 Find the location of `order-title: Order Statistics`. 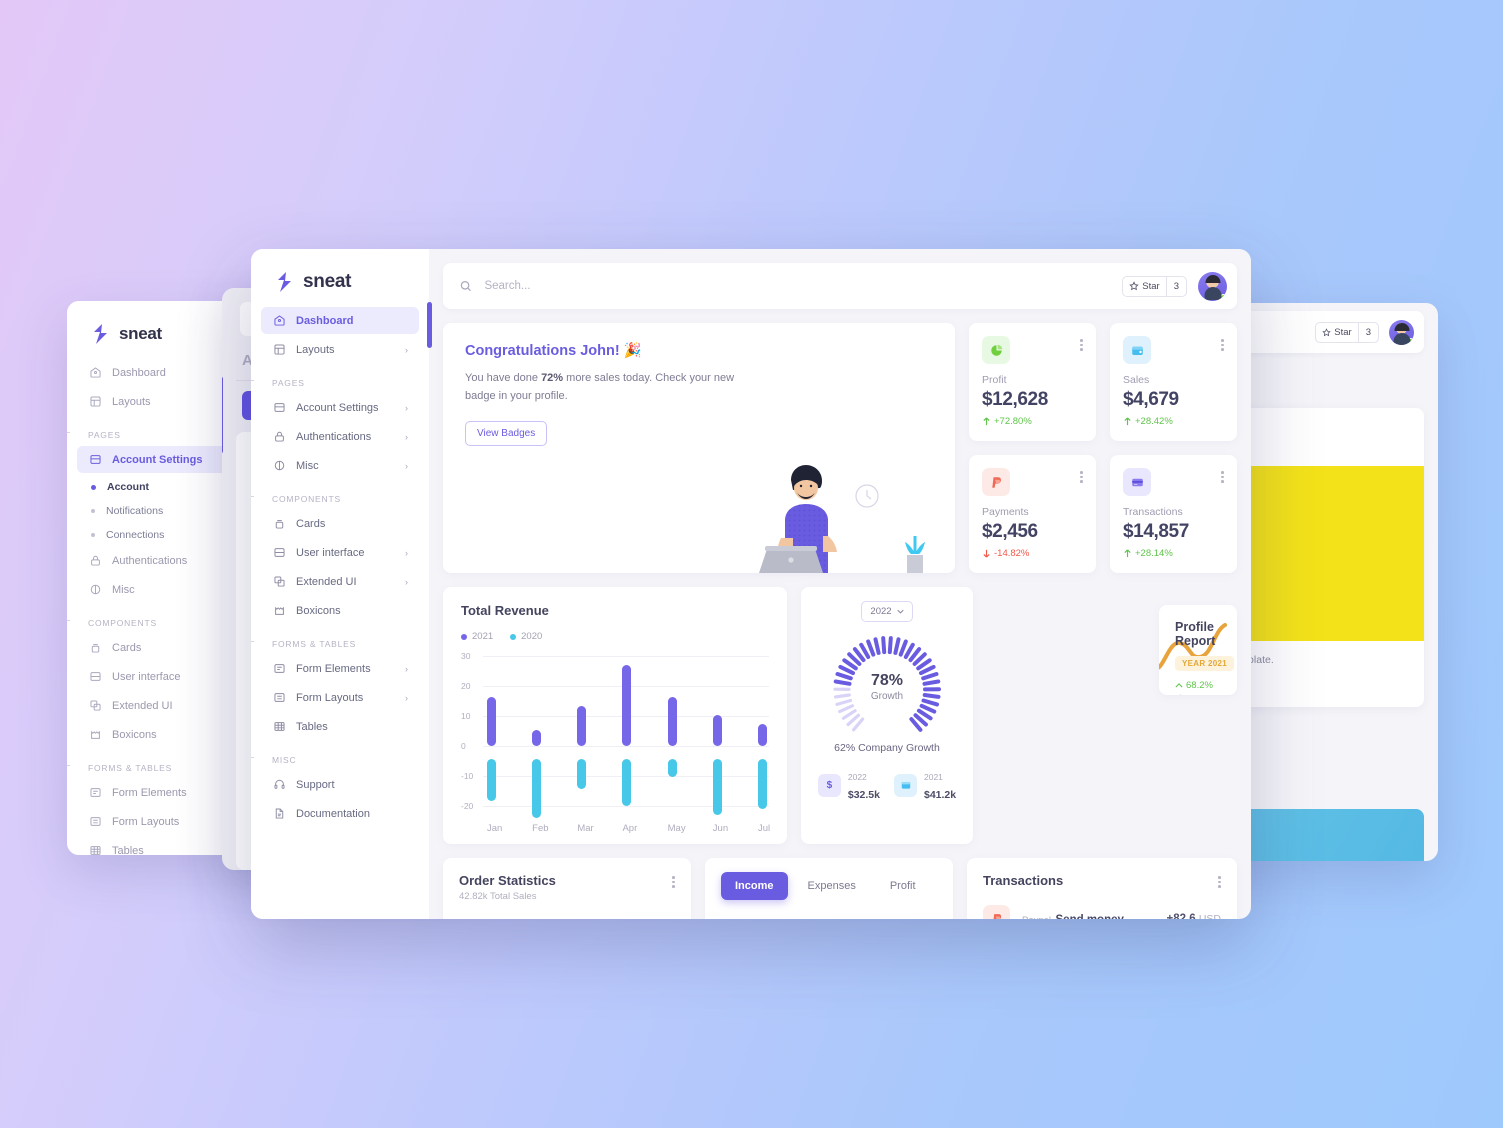

order-title: Order Statistics is located at coordinates (507, 880).